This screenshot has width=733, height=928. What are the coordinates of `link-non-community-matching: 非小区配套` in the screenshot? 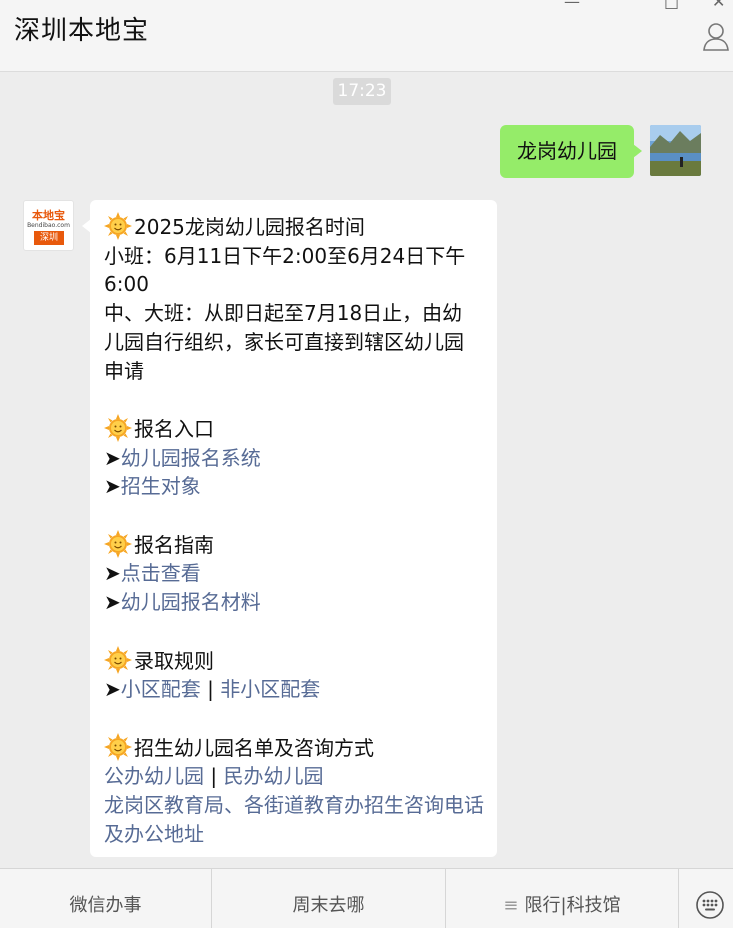 It's located at (270, 689).